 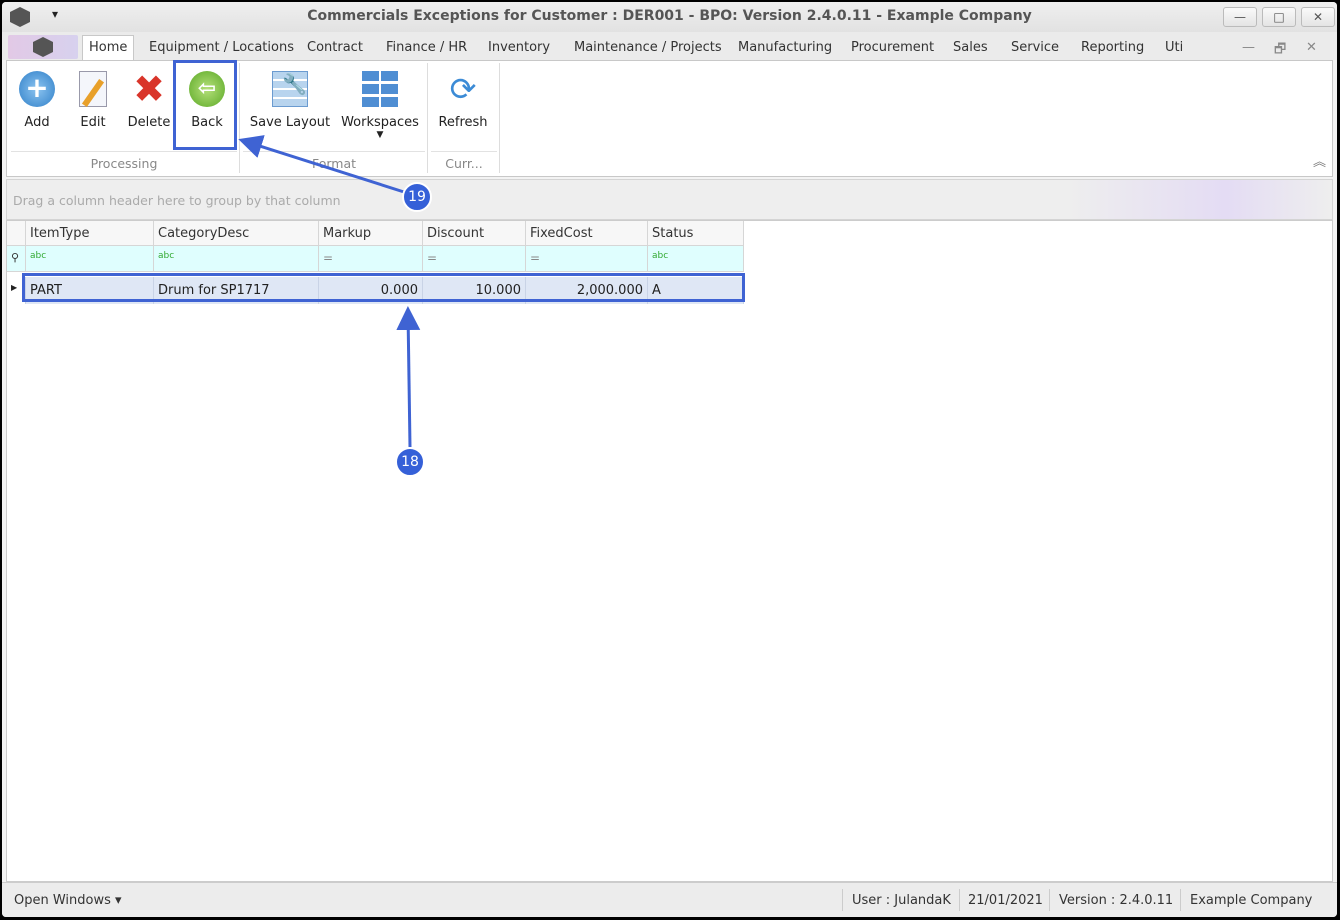 What do you see at coordinates (417, 197) in the screenshot?
I see `step-badge-19: 19` at bounding box center [417, 197].